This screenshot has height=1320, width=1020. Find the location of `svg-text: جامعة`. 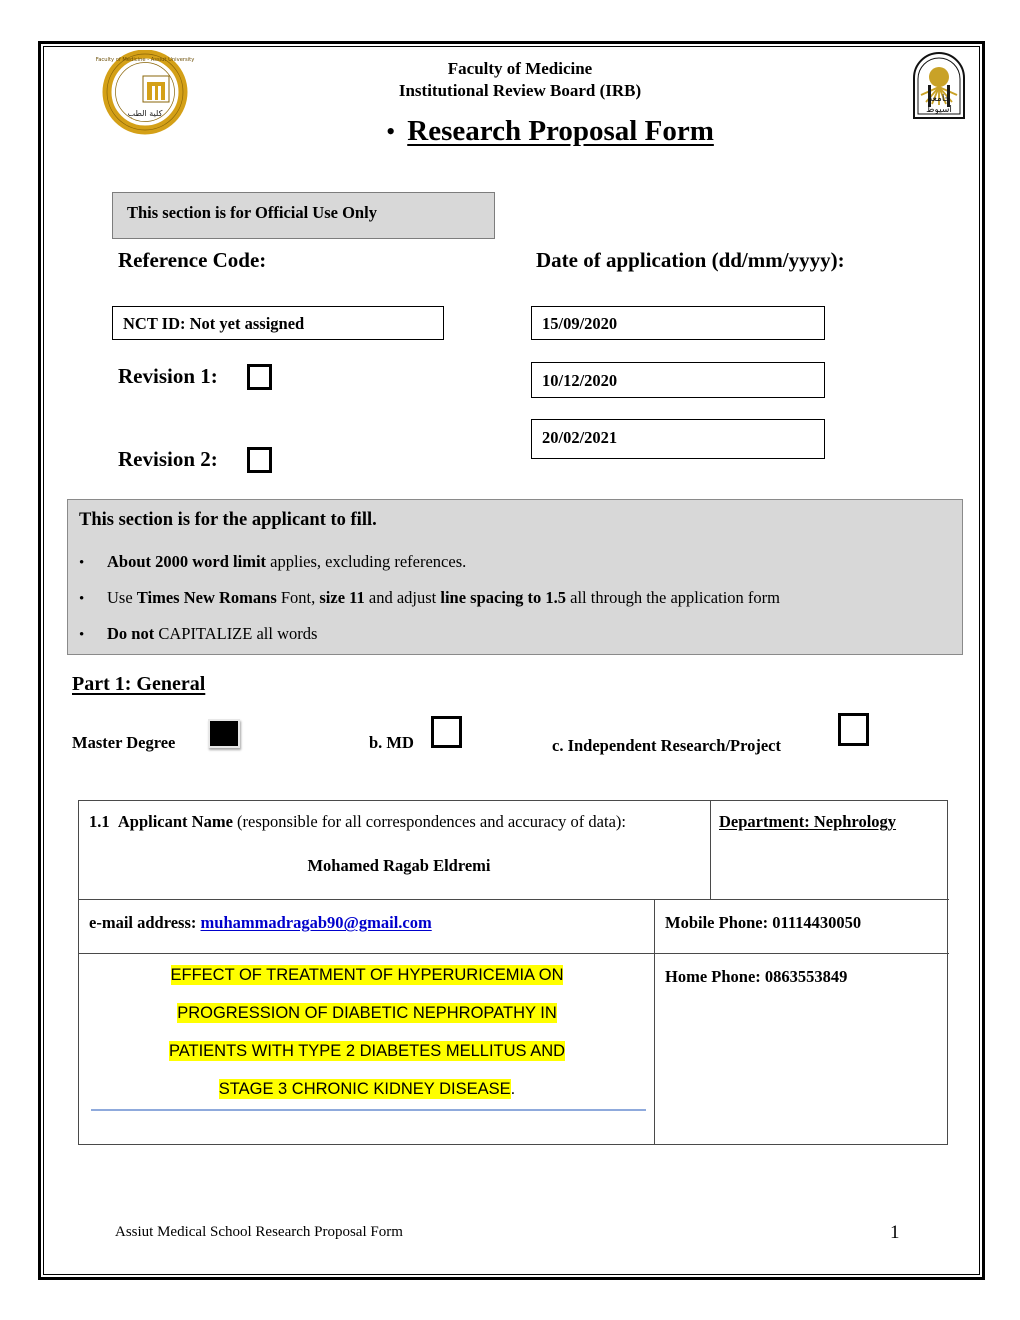

svg-text: جامعة is located at coordinates (939, 99).